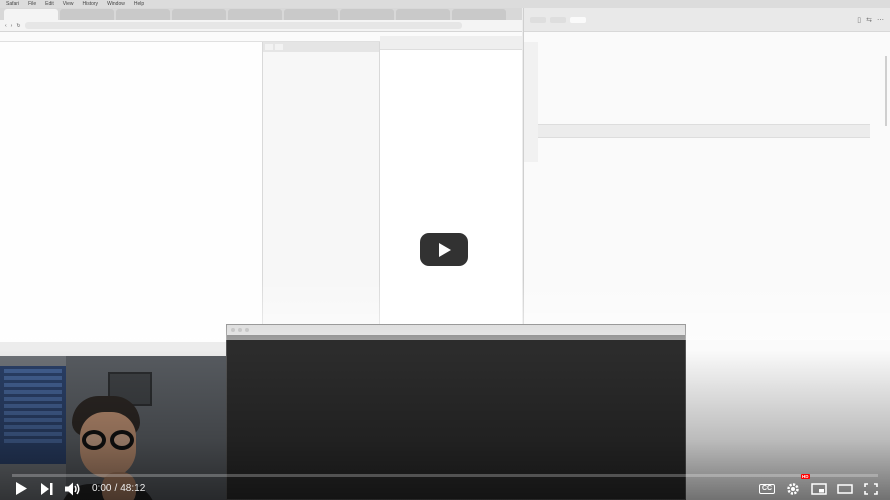  I want to click on player-controls: 0:00/48:12 CC HD, so click(445, 487).